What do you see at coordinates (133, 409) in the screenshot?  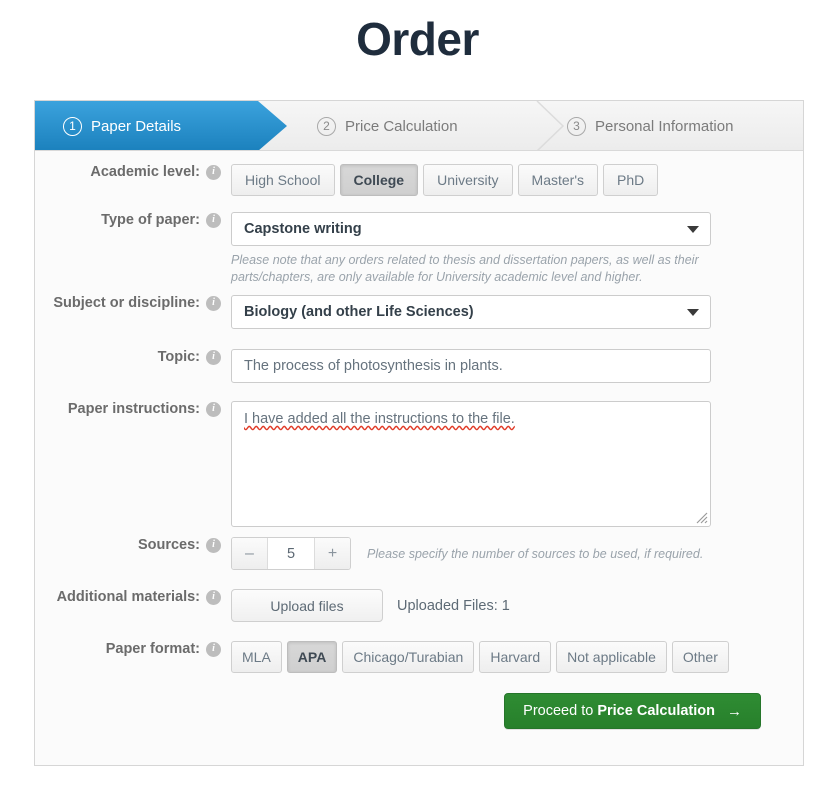 I see `paper-instructions-label: Paper instructions: i` at bounding box center [133, 409].